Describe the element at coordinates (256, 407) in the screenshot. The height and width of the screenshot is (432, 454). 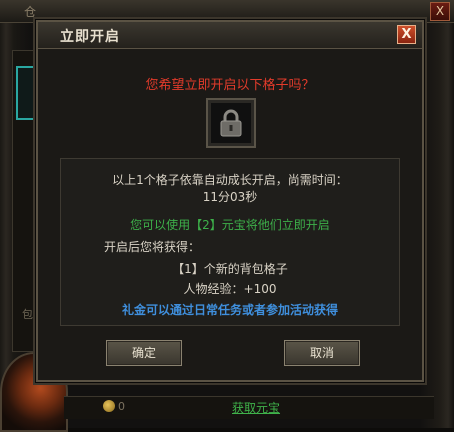
I see `get-currency-link: 获取元宝` at that location.